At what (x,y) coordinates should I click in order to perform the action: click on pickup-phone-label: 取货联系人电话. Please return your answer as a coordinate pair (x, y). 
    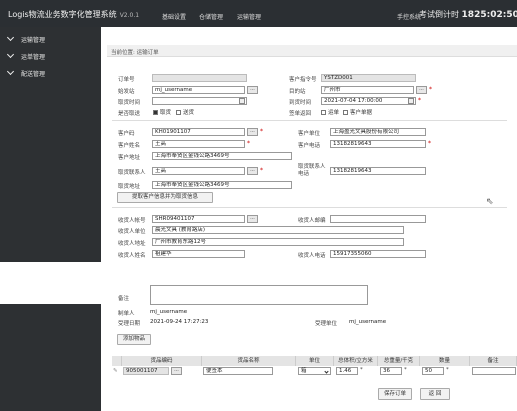
    Looking at the image, I should click on (312, 170).